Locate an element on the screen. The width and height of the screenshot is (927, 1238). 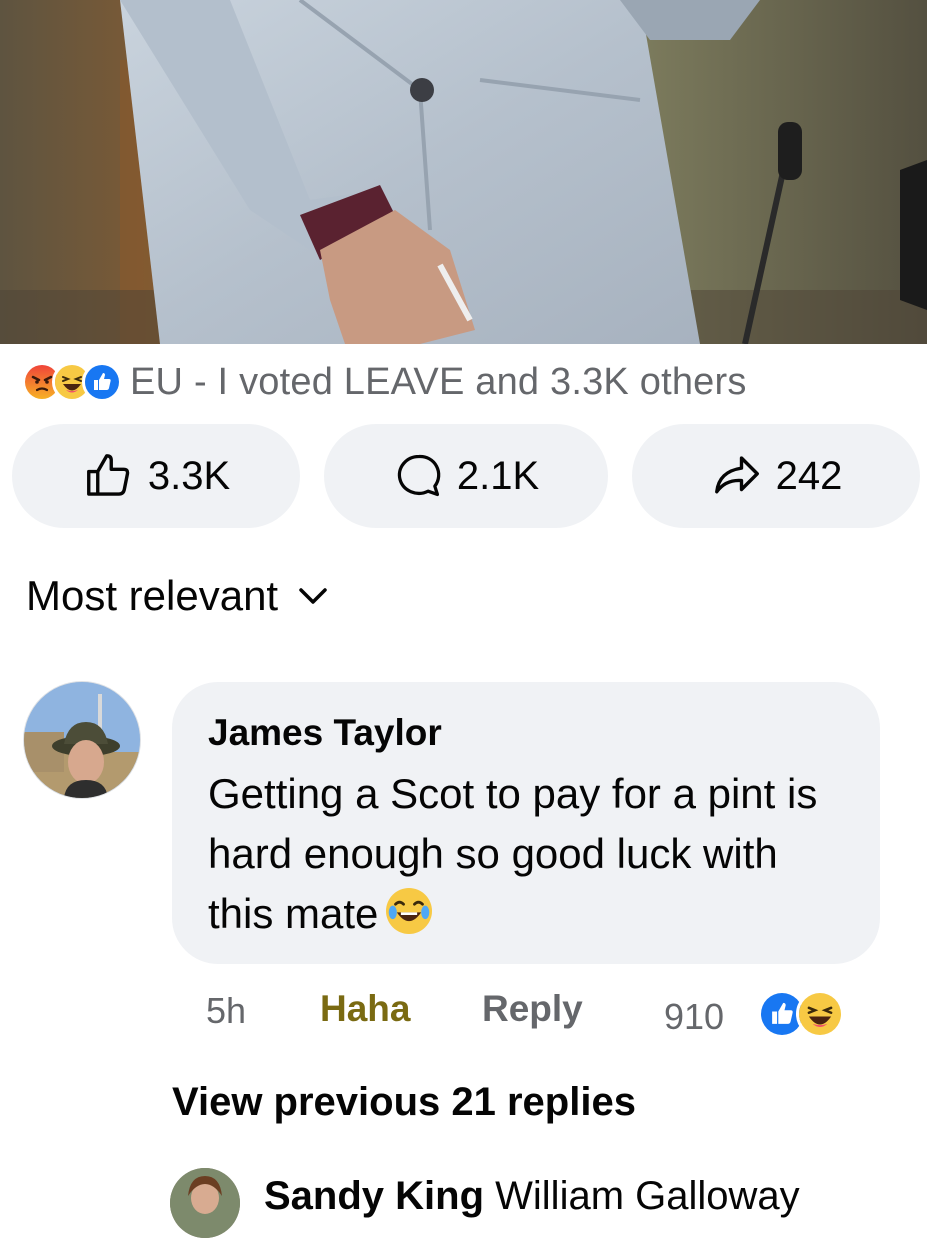
comment-reaction-icons is located at coordinates (801, 1014).